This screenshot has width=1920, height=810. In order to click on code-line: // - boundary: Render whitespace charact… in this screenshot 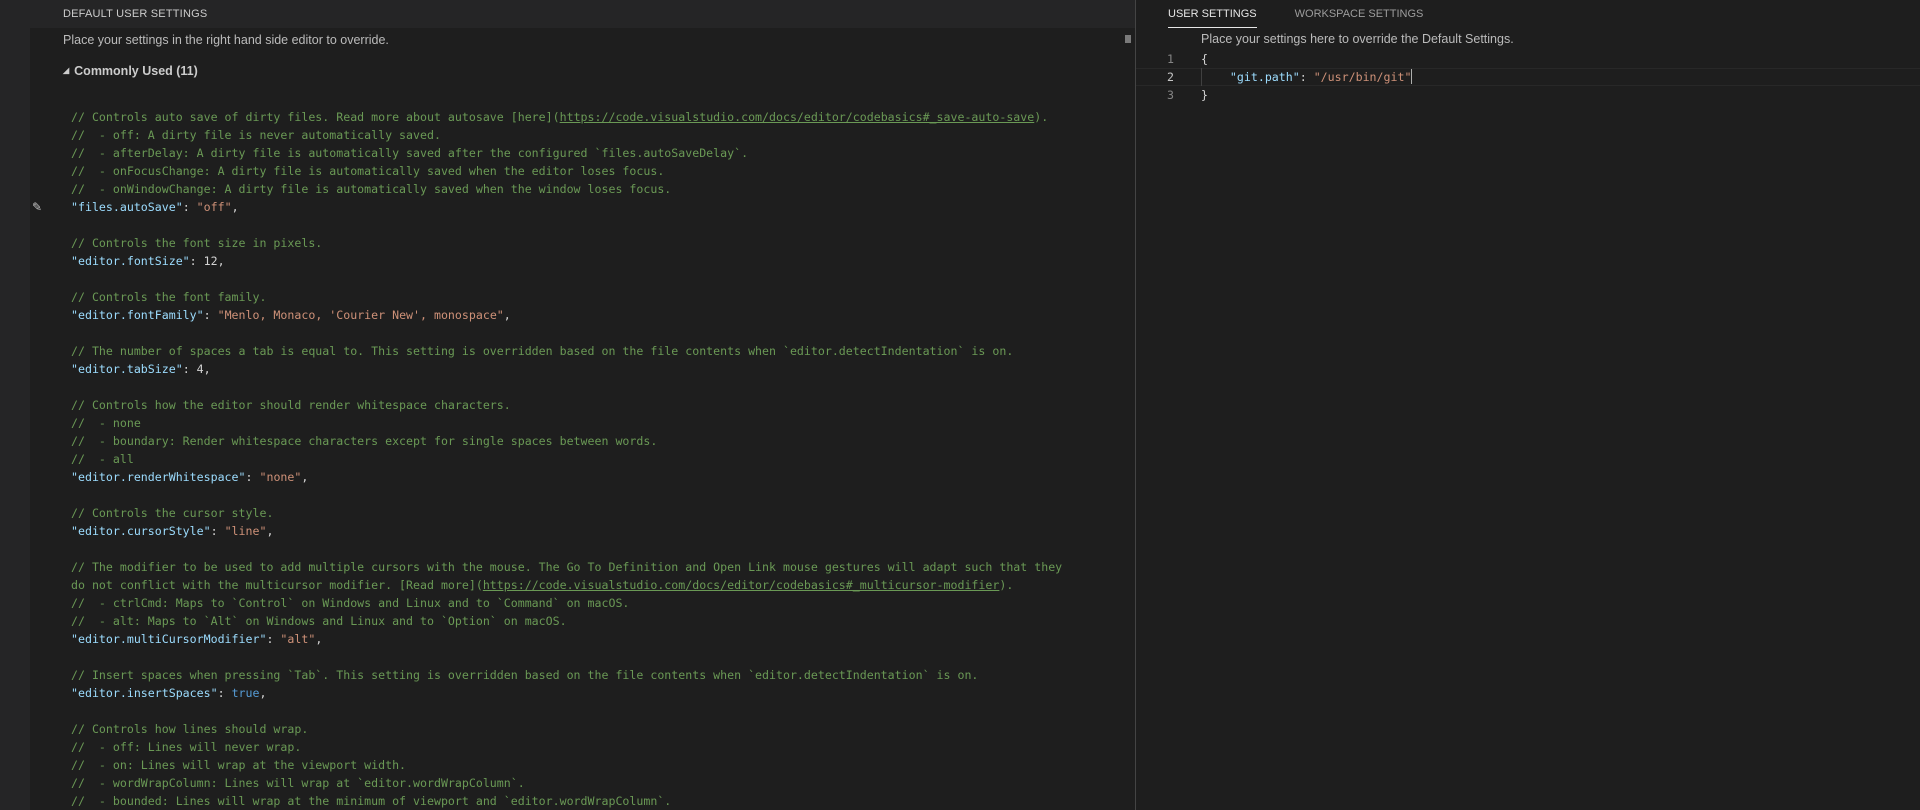, I will do `click(601, 441)`.